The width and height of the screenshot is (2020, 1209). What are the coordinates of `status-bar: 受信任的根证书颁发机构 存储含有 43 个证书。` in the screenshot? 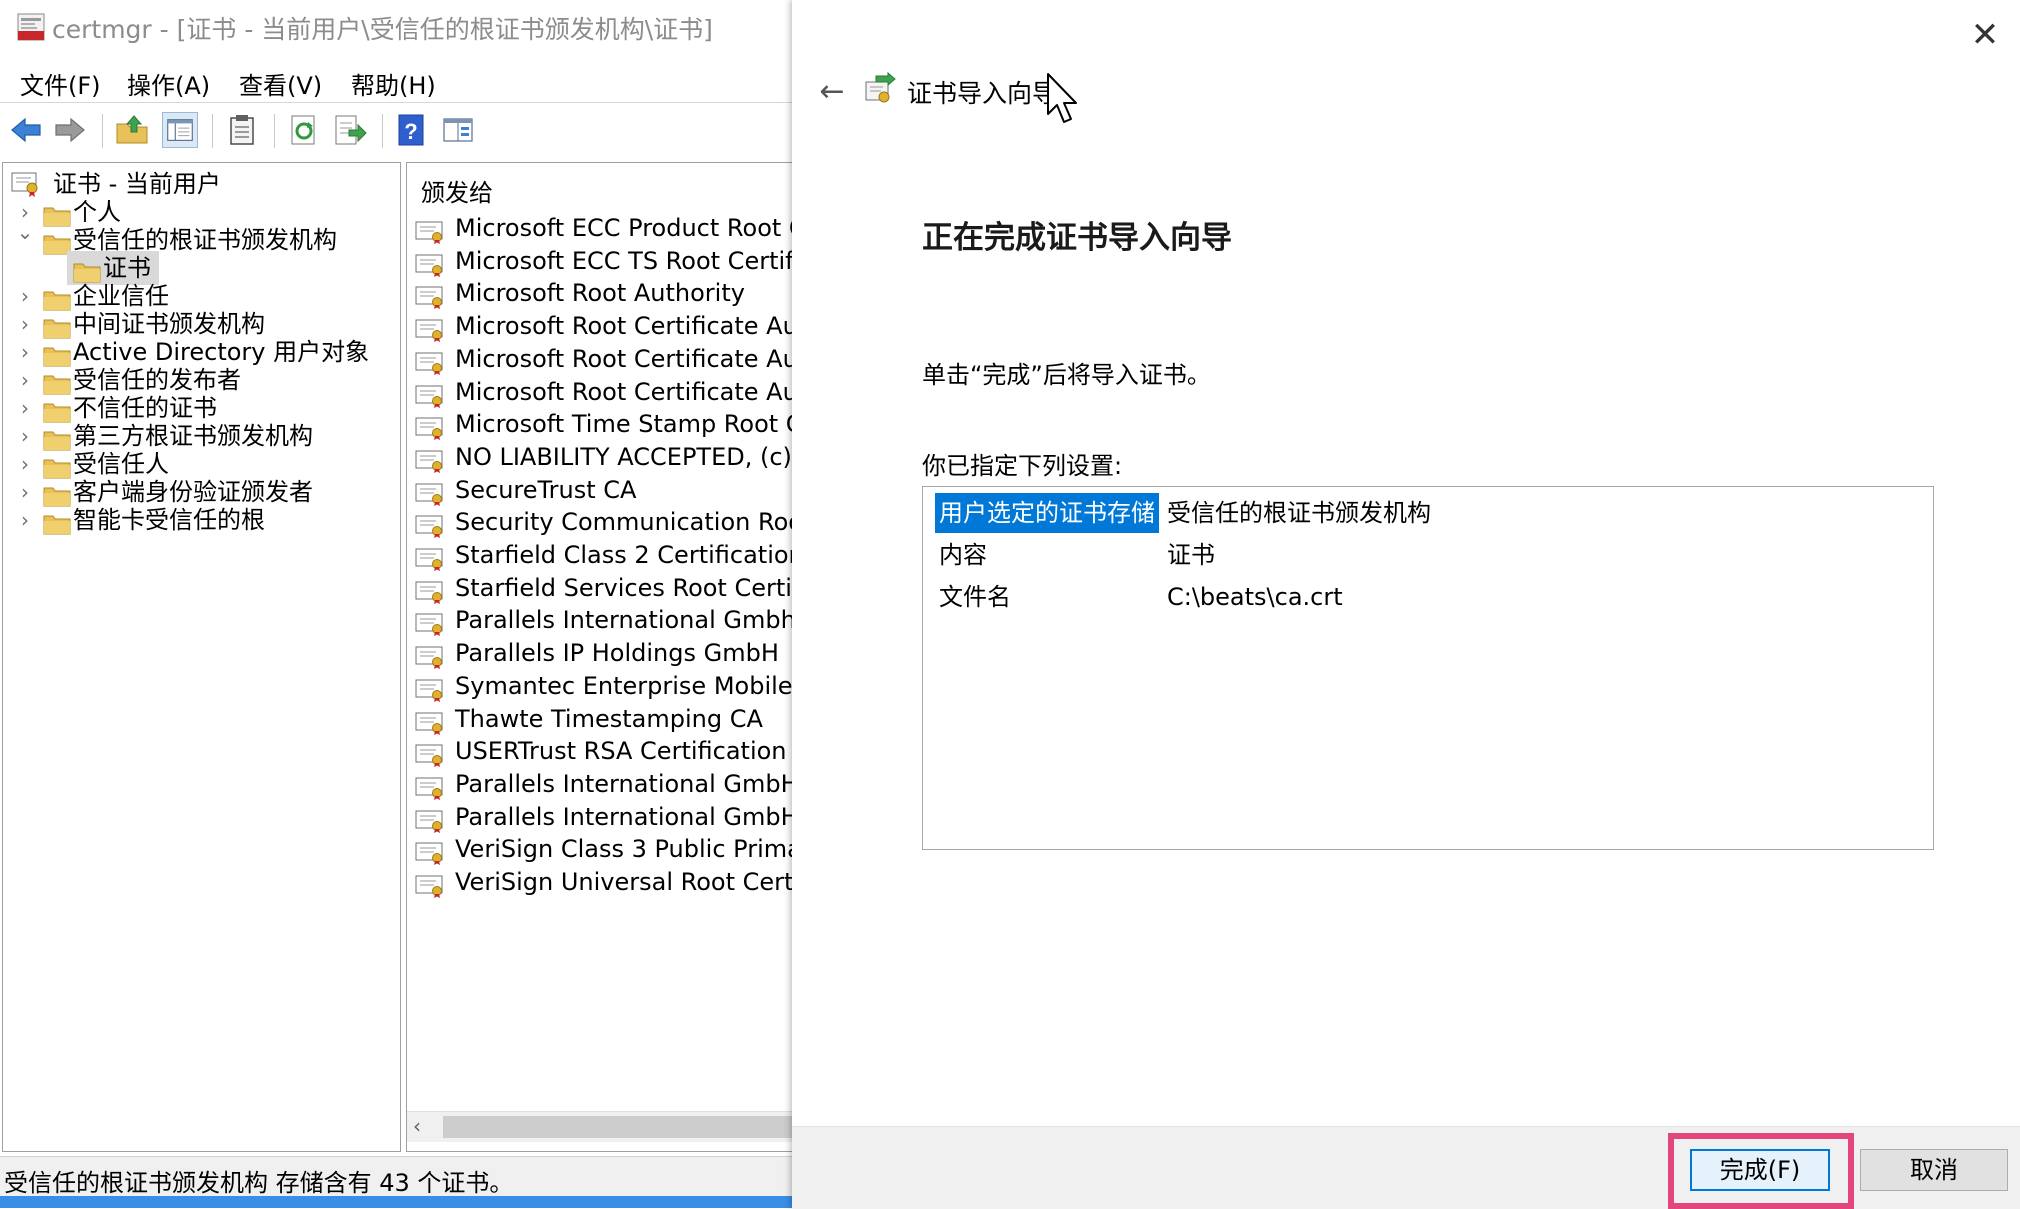 It's located at (396, 1176).